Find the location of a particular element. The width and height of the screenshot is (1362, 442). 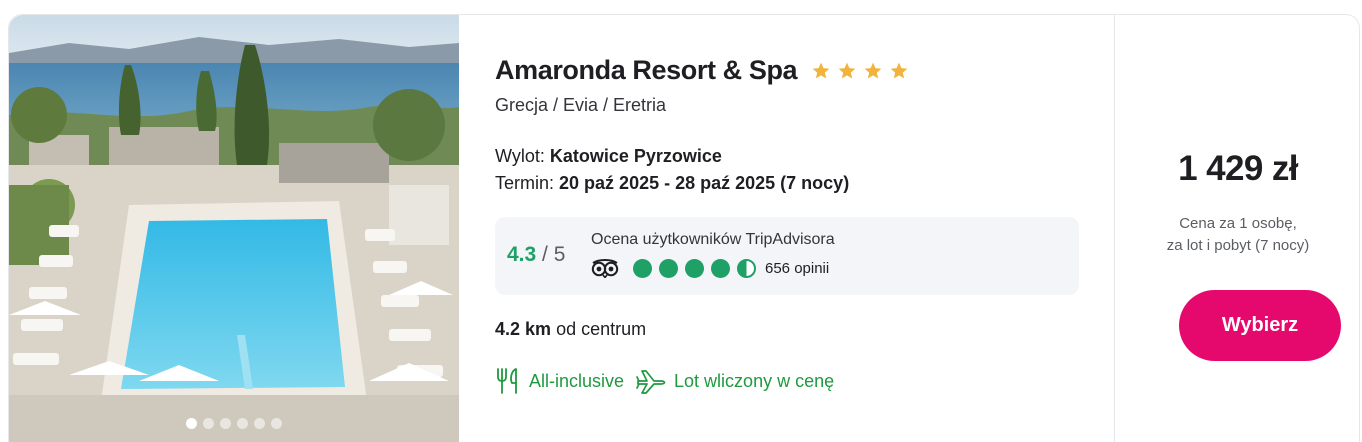

rating-score: 4.3 / 5 is located at coordinates (536, 255).